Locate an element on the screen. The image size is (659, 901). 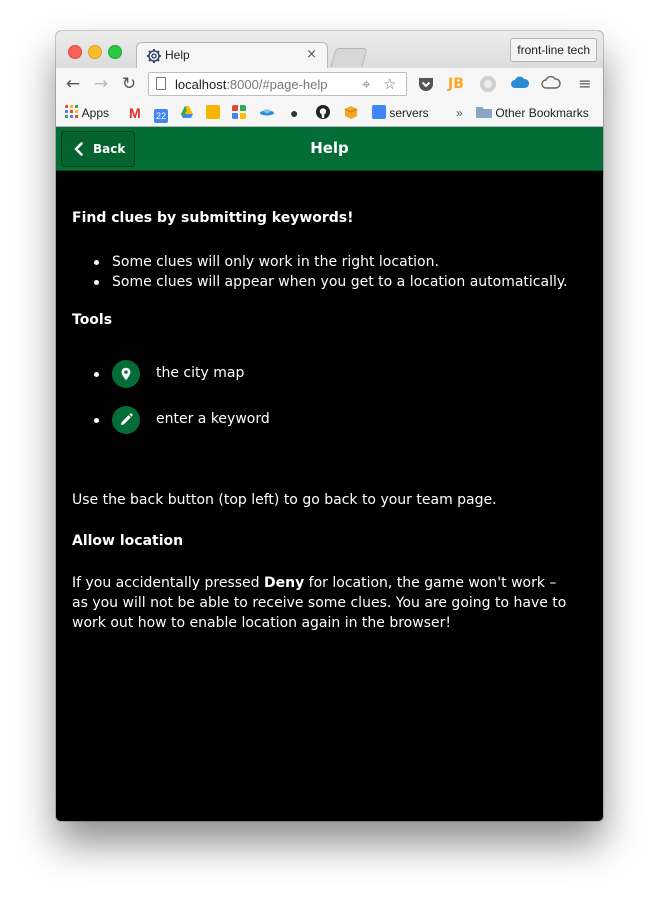
deny-text-pre: If you accidentally pressed is located at coordinates (168, 583).